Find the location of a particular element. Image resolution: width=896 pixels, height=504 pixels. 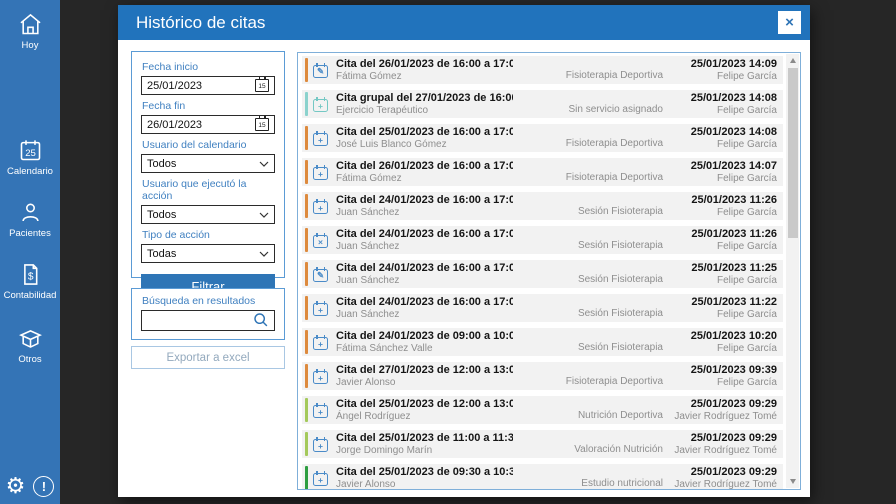

chevron-down-icon is located at coordinates (264, 215).